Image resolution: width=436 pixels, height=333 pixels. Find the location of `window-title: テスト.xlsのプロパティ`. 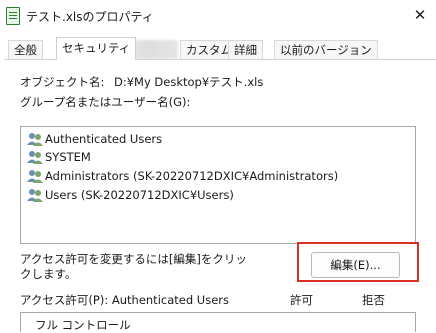

window-title: テスト.xlsのプロパティ is located at coordinates (90, 17).